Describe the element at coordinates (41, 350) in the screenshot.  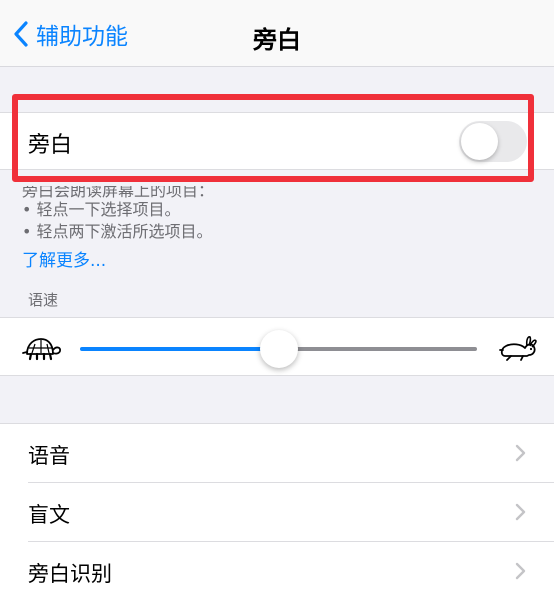
I see `turtle-icon` at that location.